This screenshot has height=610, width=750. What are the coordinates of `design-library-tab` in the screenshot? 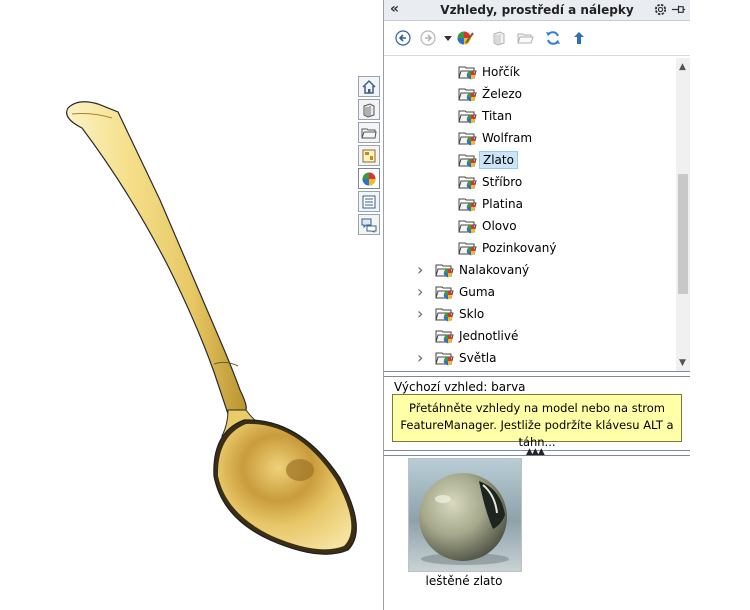 It's located at (369, 109).